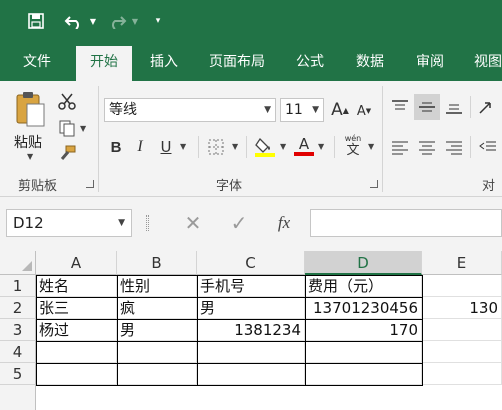 The image size is (502, 410). I want to click on cell-c3: 1381234, so click(251, 330).